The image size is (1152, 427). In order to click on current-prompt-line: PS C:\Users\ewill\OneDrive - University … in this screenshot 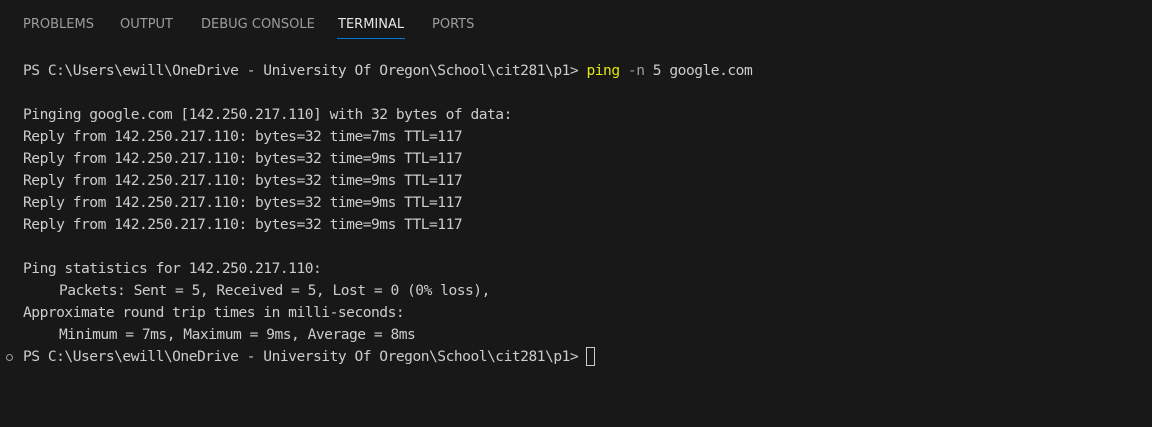, I will do `click(309, 357)`.